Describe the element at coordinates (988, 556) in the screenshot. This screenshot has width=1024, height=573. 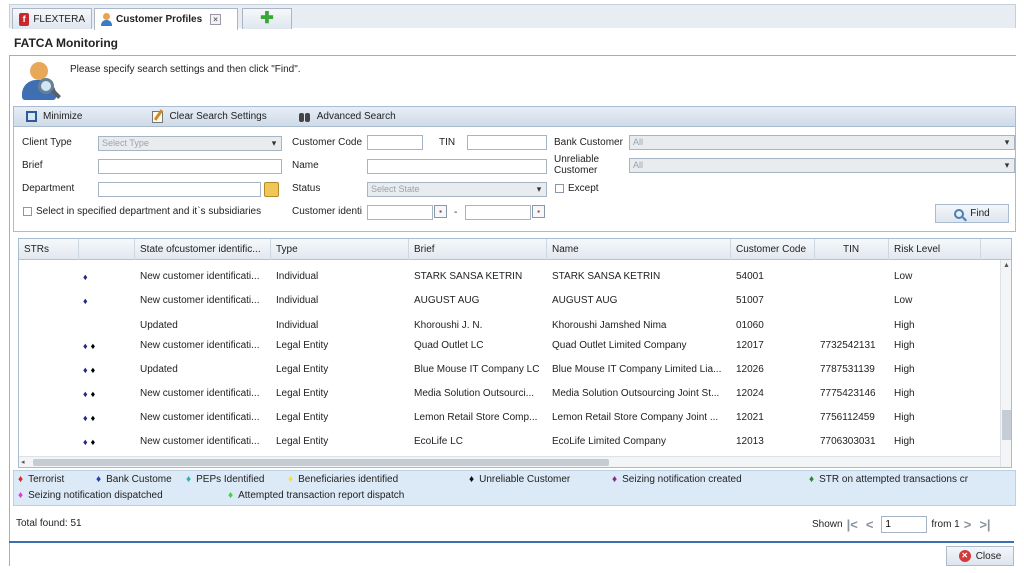
I see `close-label: Close` at that location.